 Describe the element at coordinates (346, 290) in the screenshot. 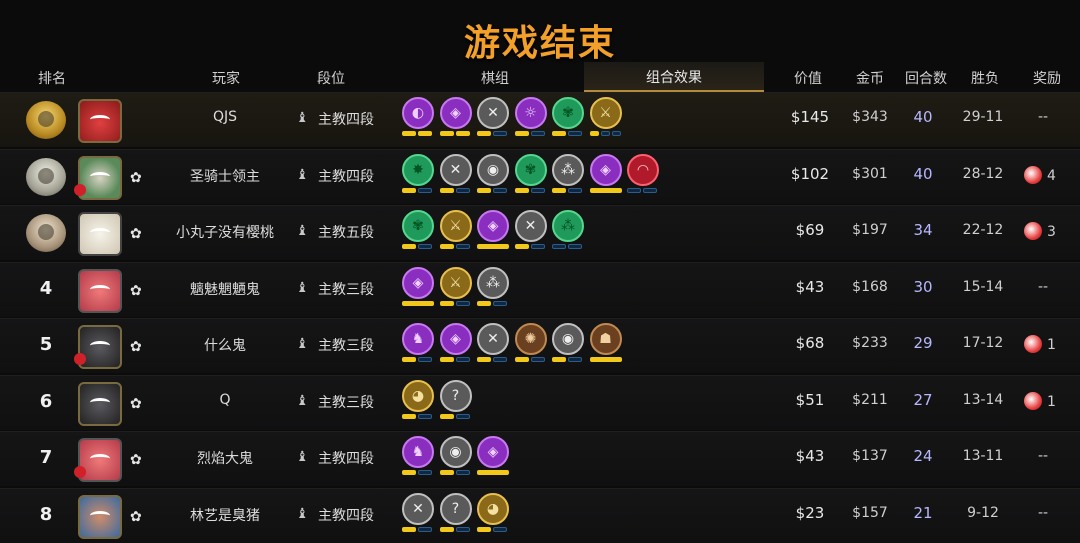

I see `tier-label: 主教三段` at that location.